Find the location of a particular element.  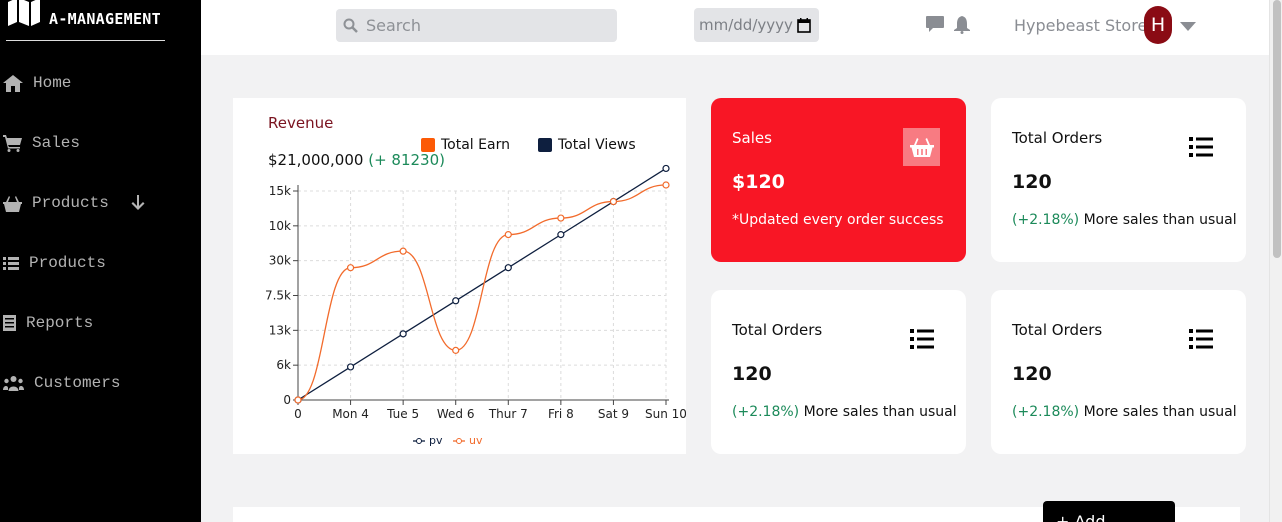

x-tick-label: 0 is located at coordinates (298, 414).